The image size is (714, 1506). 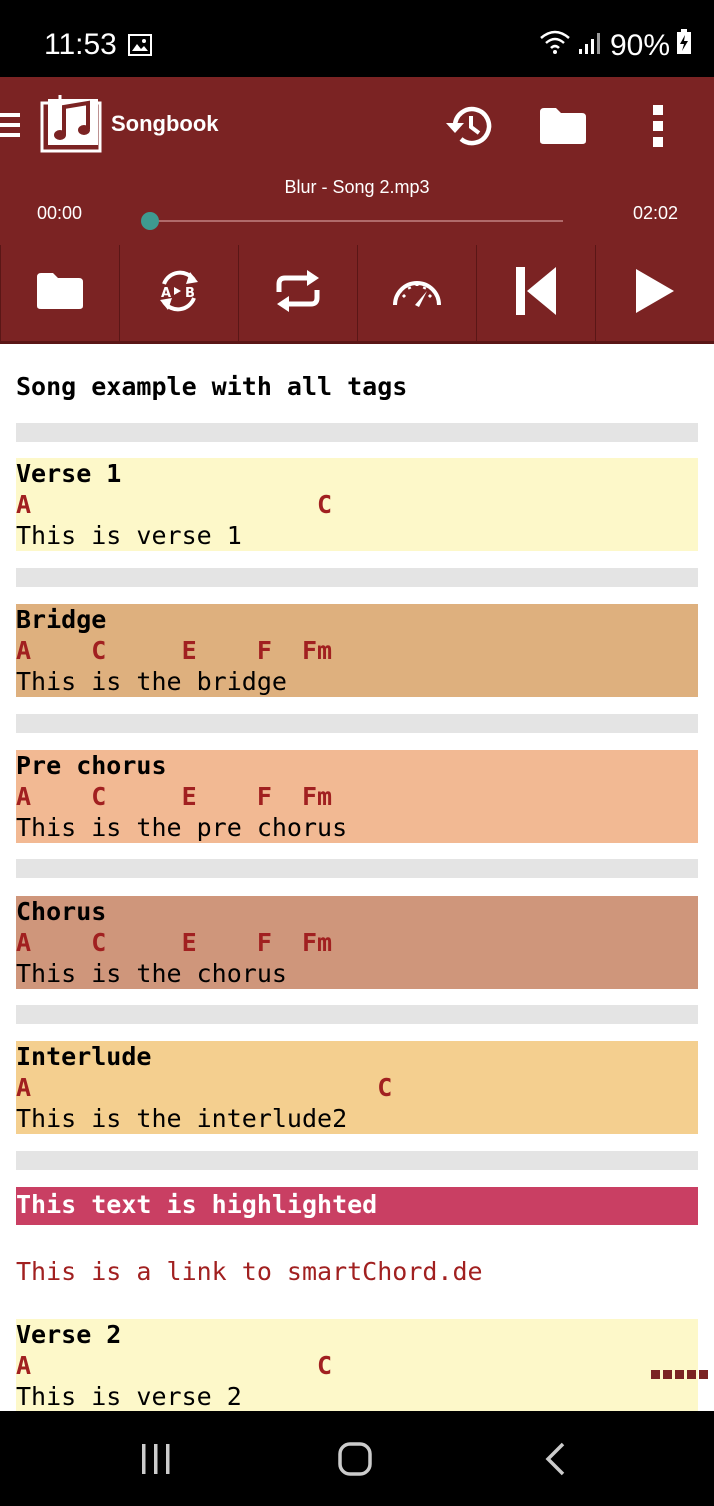 What do you see at coordinates (61, 911) in the screenshot?
I see `section-name: Chorus` at bounding box center [61, 911].